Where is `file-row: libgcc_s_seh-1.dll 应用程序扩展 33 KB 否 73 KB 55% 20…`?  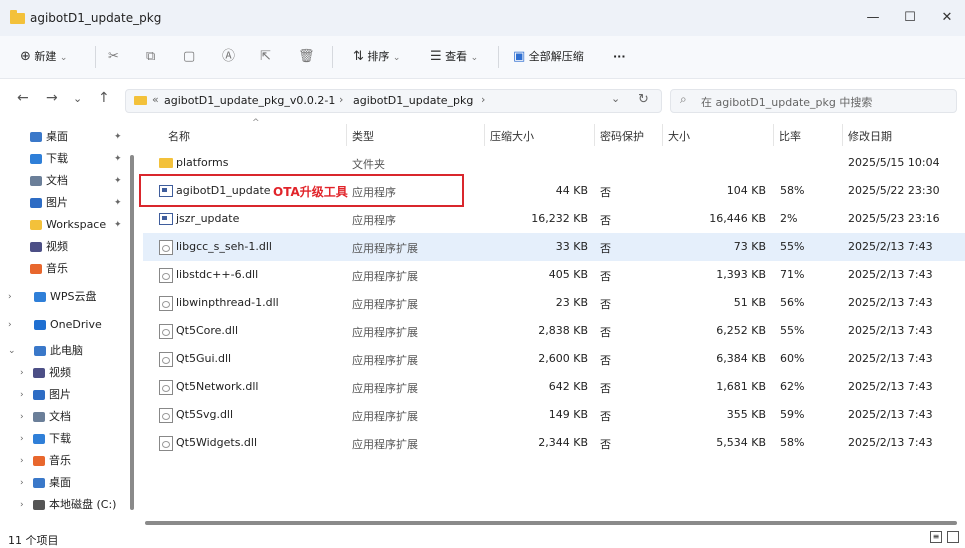
file-row: libgcc_s_seh-1.dll 应用程序扩展 33 KB 否 73 KB 55% 20… is located at coordinates (554, 247).